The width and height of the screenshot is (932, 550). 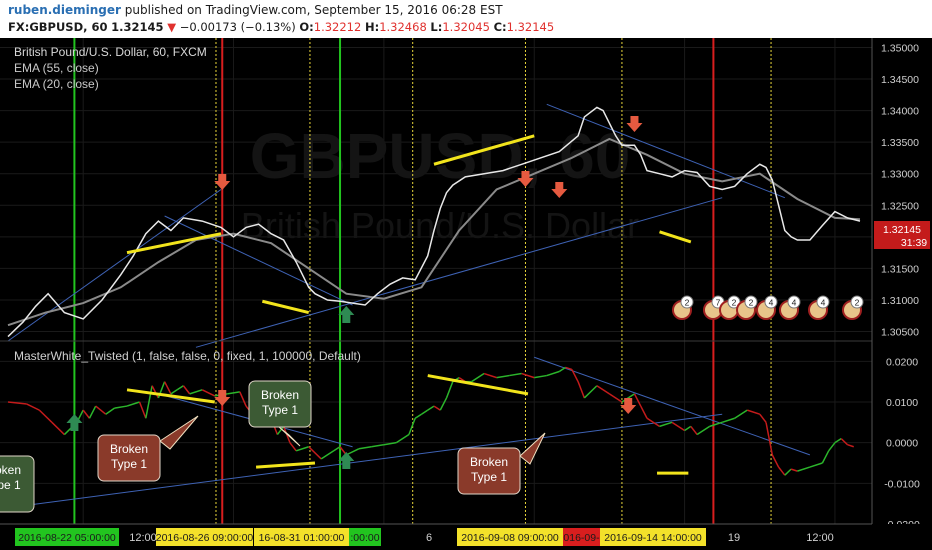 What do you see at coordinates (110, 52) in the screenshot?
I see `legend-title: British Pound/U.S. Dollar, 60, FXCM` at bounding box center [110, 52].